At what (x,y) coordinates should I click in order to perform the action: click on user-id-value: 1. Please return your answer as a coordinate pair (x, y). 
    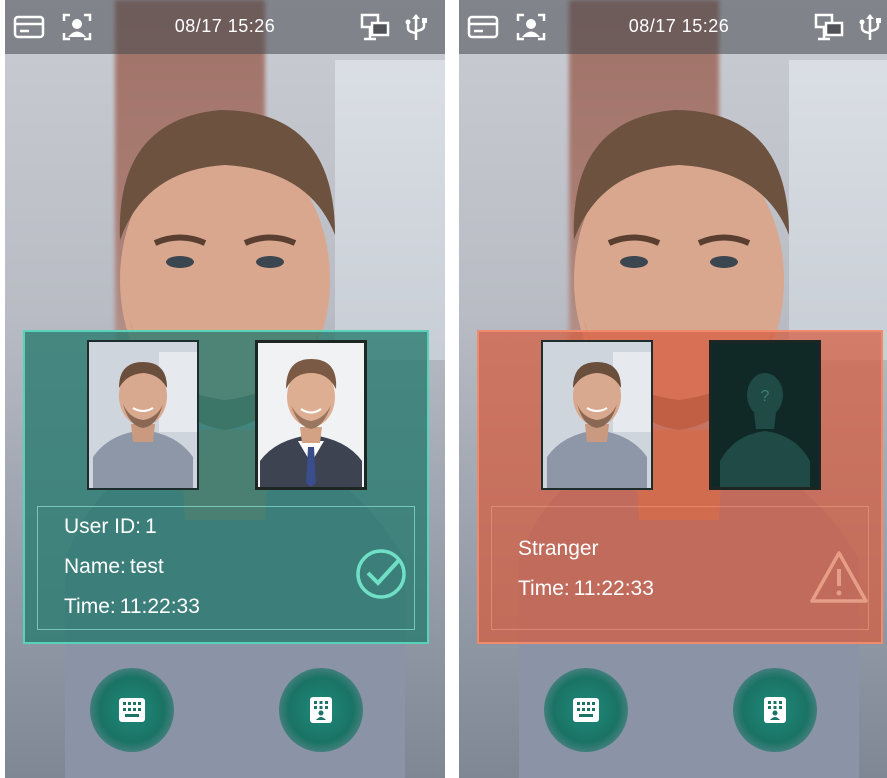
    Looking at the image, I should click on (151, 526).